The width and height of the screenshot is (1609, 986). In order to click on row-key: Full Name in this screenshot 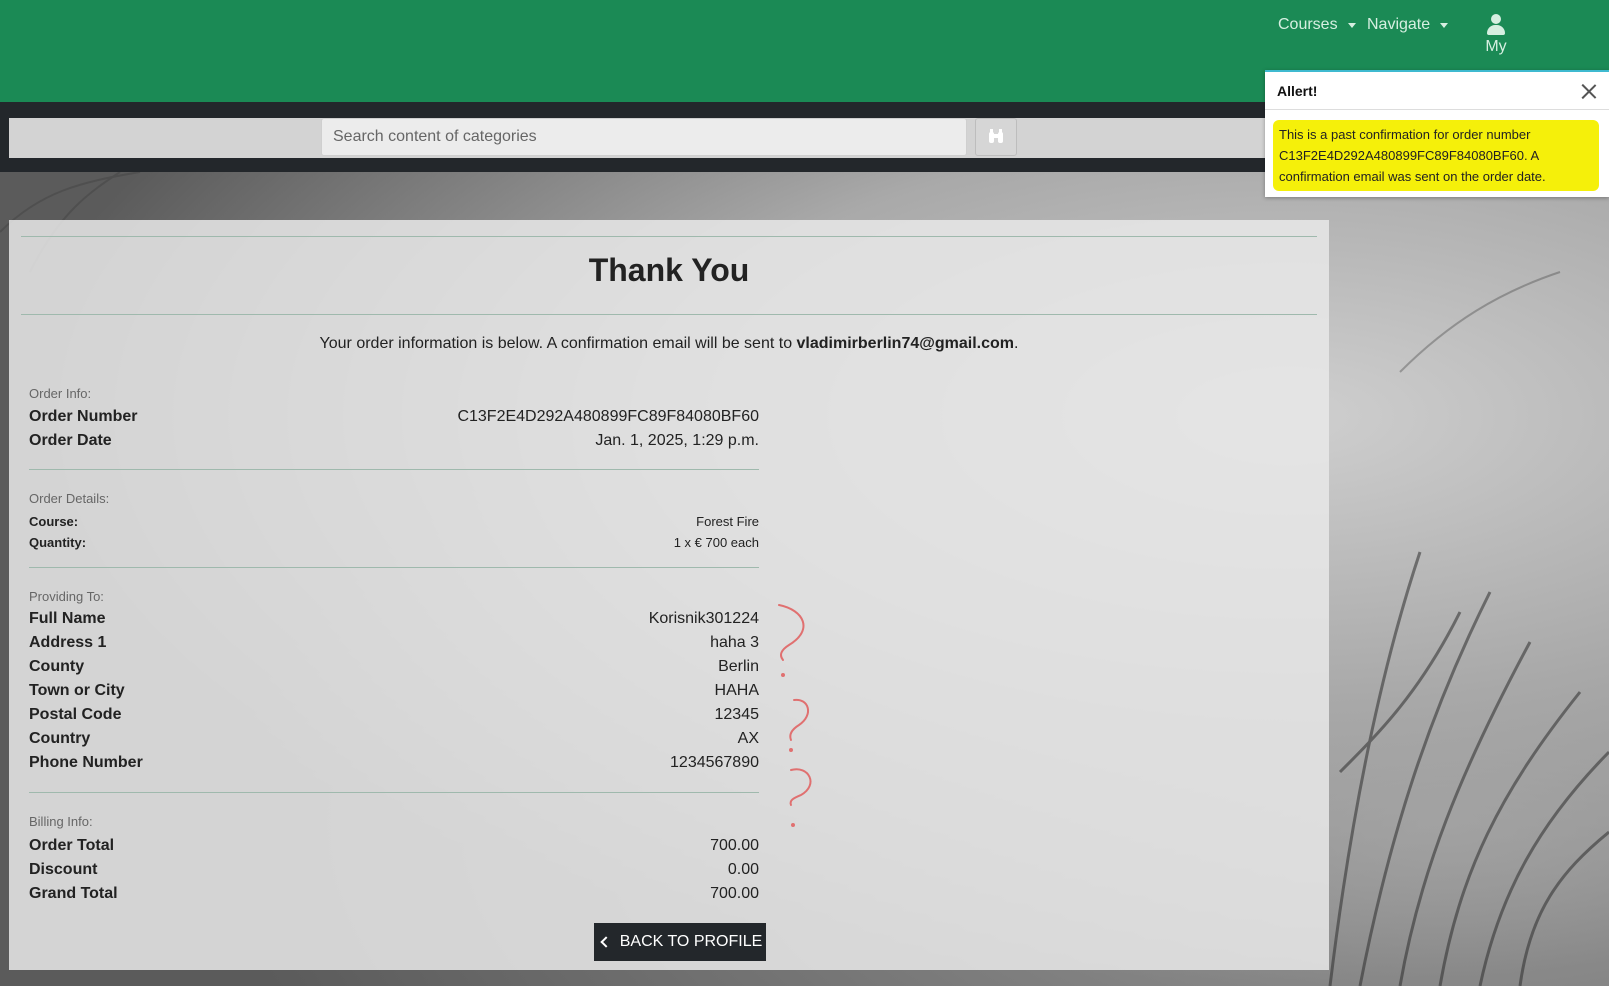, I will do `click(67, 618)`.